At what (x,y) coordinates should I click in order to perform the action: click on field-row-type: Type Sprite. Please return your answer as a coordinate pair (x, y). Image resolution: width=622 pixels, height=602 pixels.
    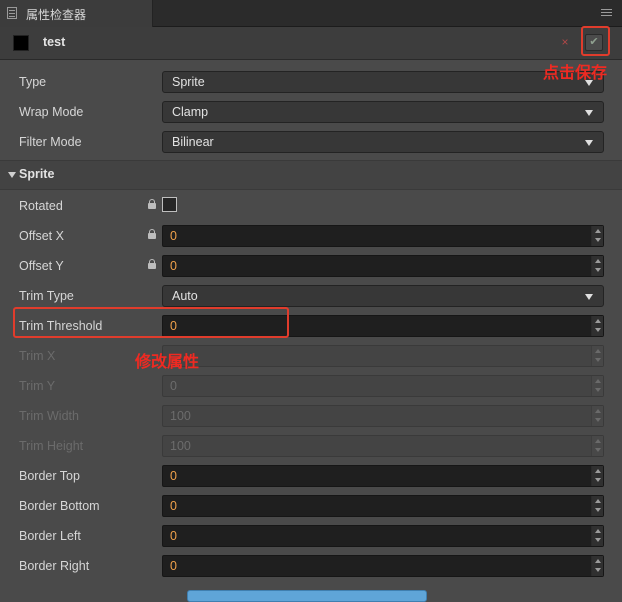
    Looking at the image, I should click on (311, 82).